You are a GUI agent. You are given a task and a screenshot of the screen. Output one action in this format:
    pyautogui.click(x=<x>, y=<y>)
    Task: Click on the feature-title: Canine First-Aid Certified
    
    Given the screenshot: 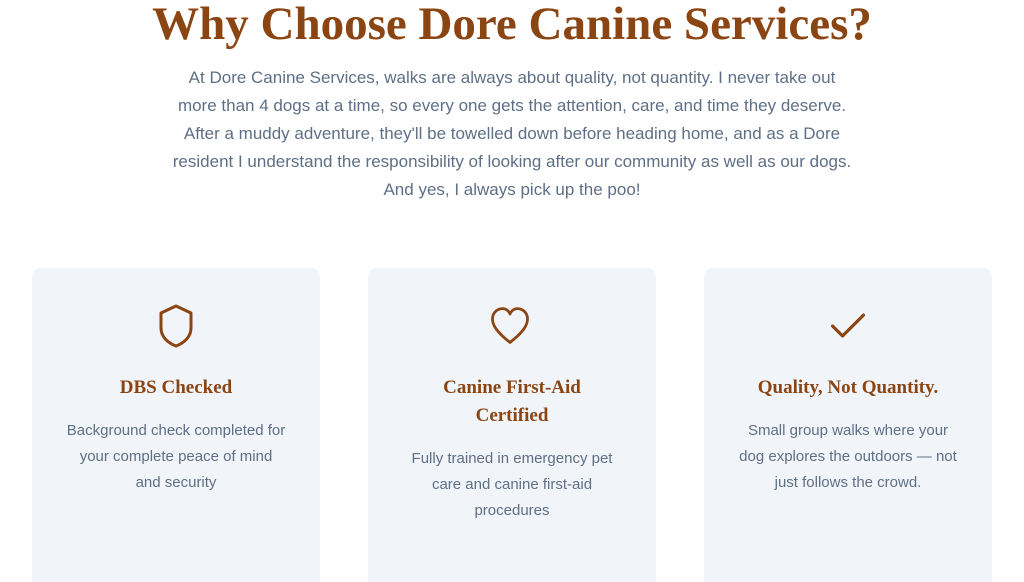 What is the action you would take?
    pyautogui.click(x=512, y=401)
    